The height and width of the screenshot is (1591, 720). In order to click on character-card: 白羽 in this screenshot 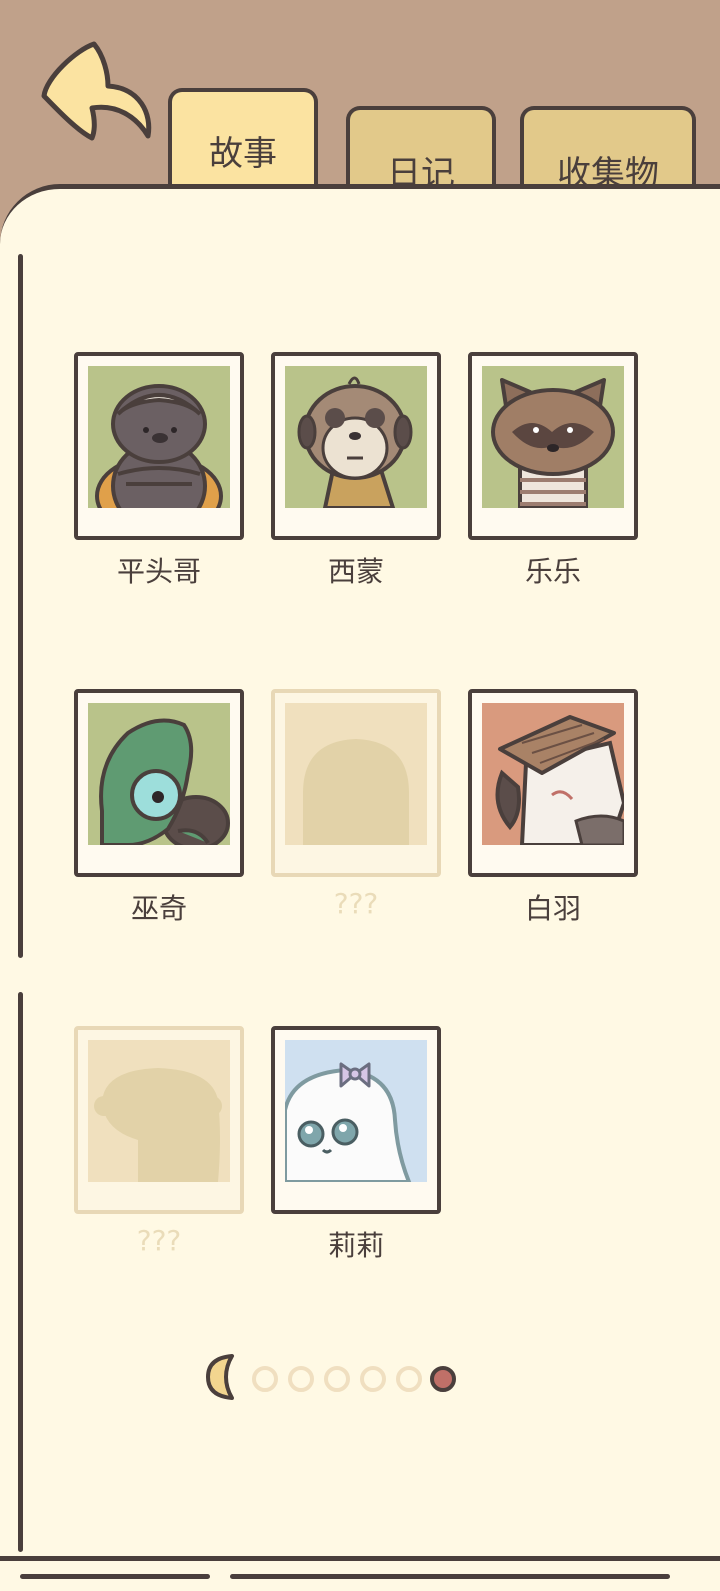, I will do `click(553, 808)`.